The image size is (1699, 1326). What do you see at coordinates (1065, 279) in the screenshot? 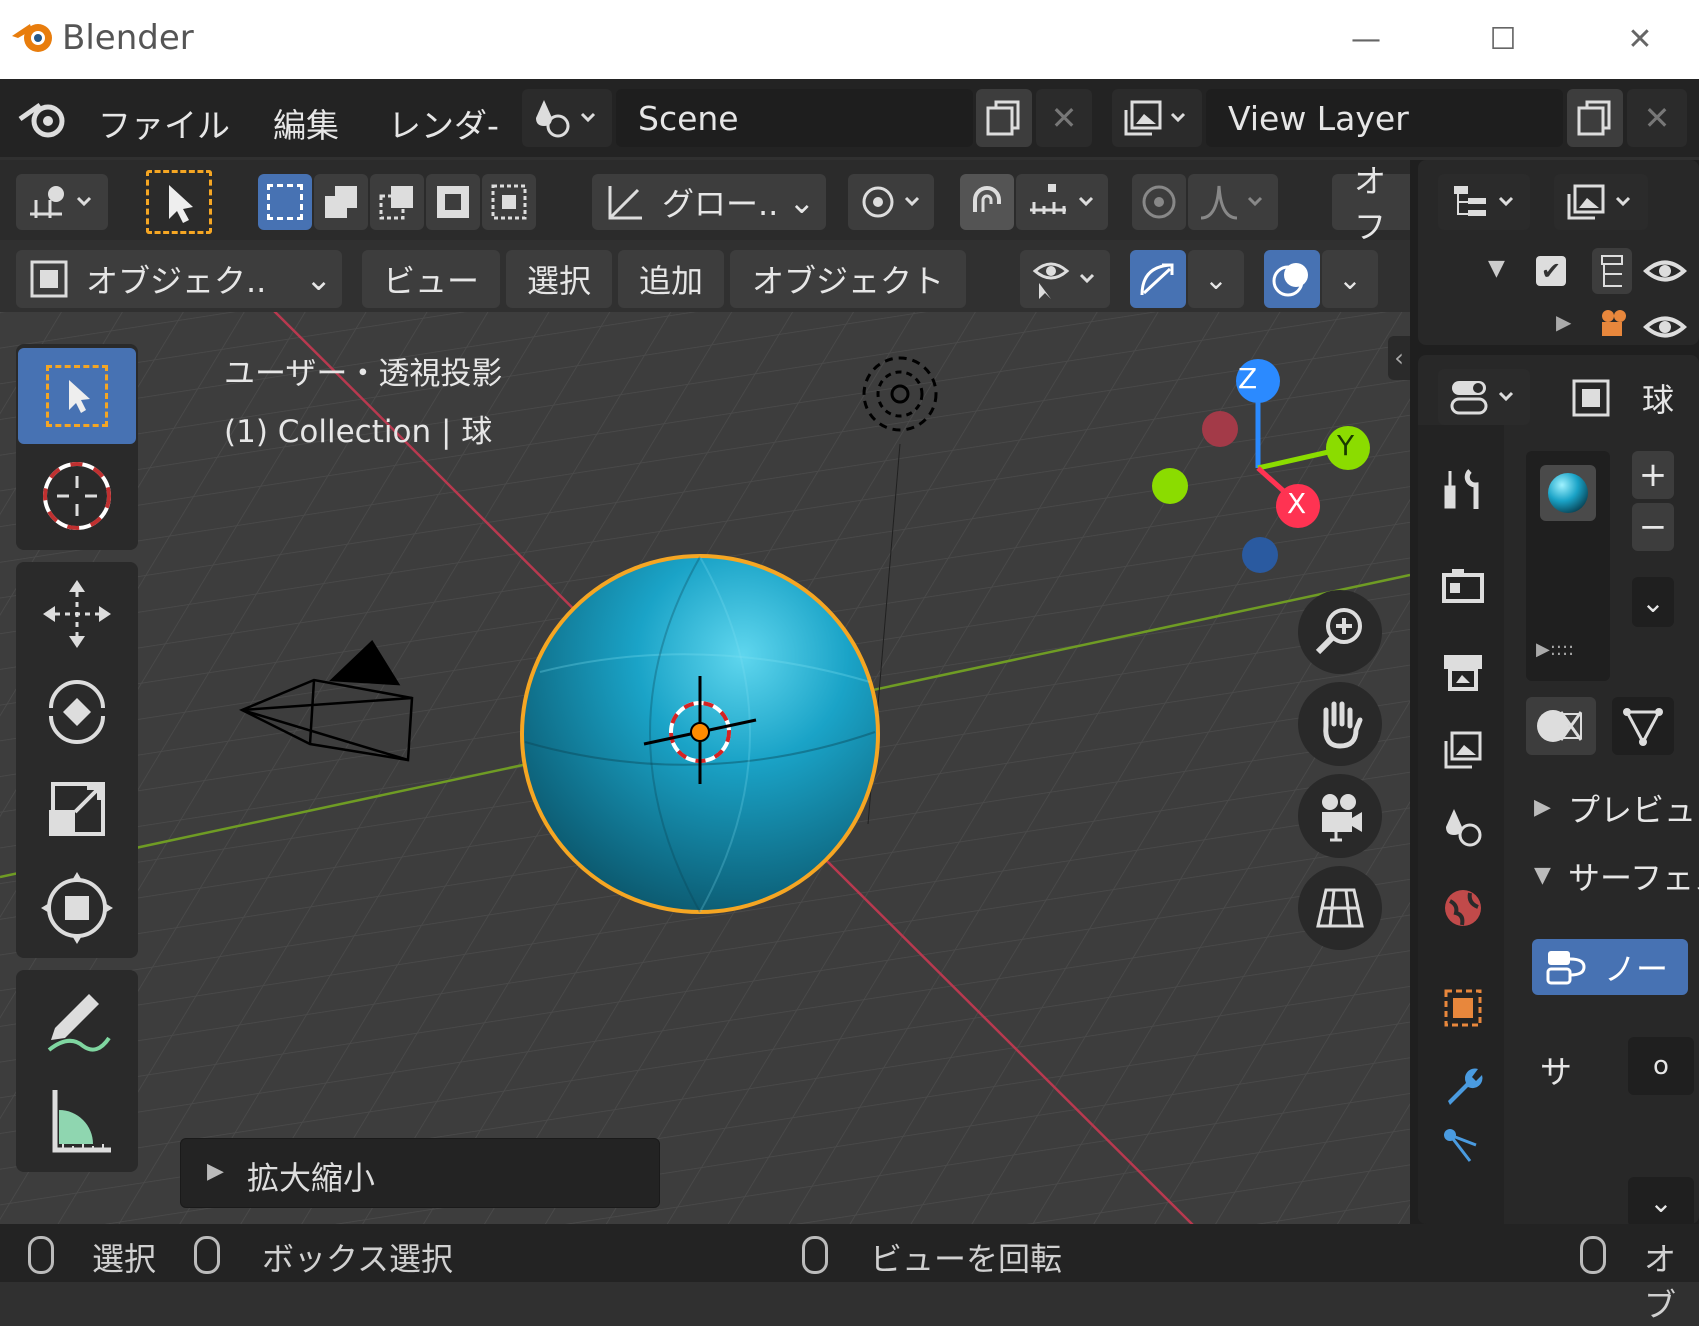
I see `visibility-dropdown` at bounding box center [1065, 279].